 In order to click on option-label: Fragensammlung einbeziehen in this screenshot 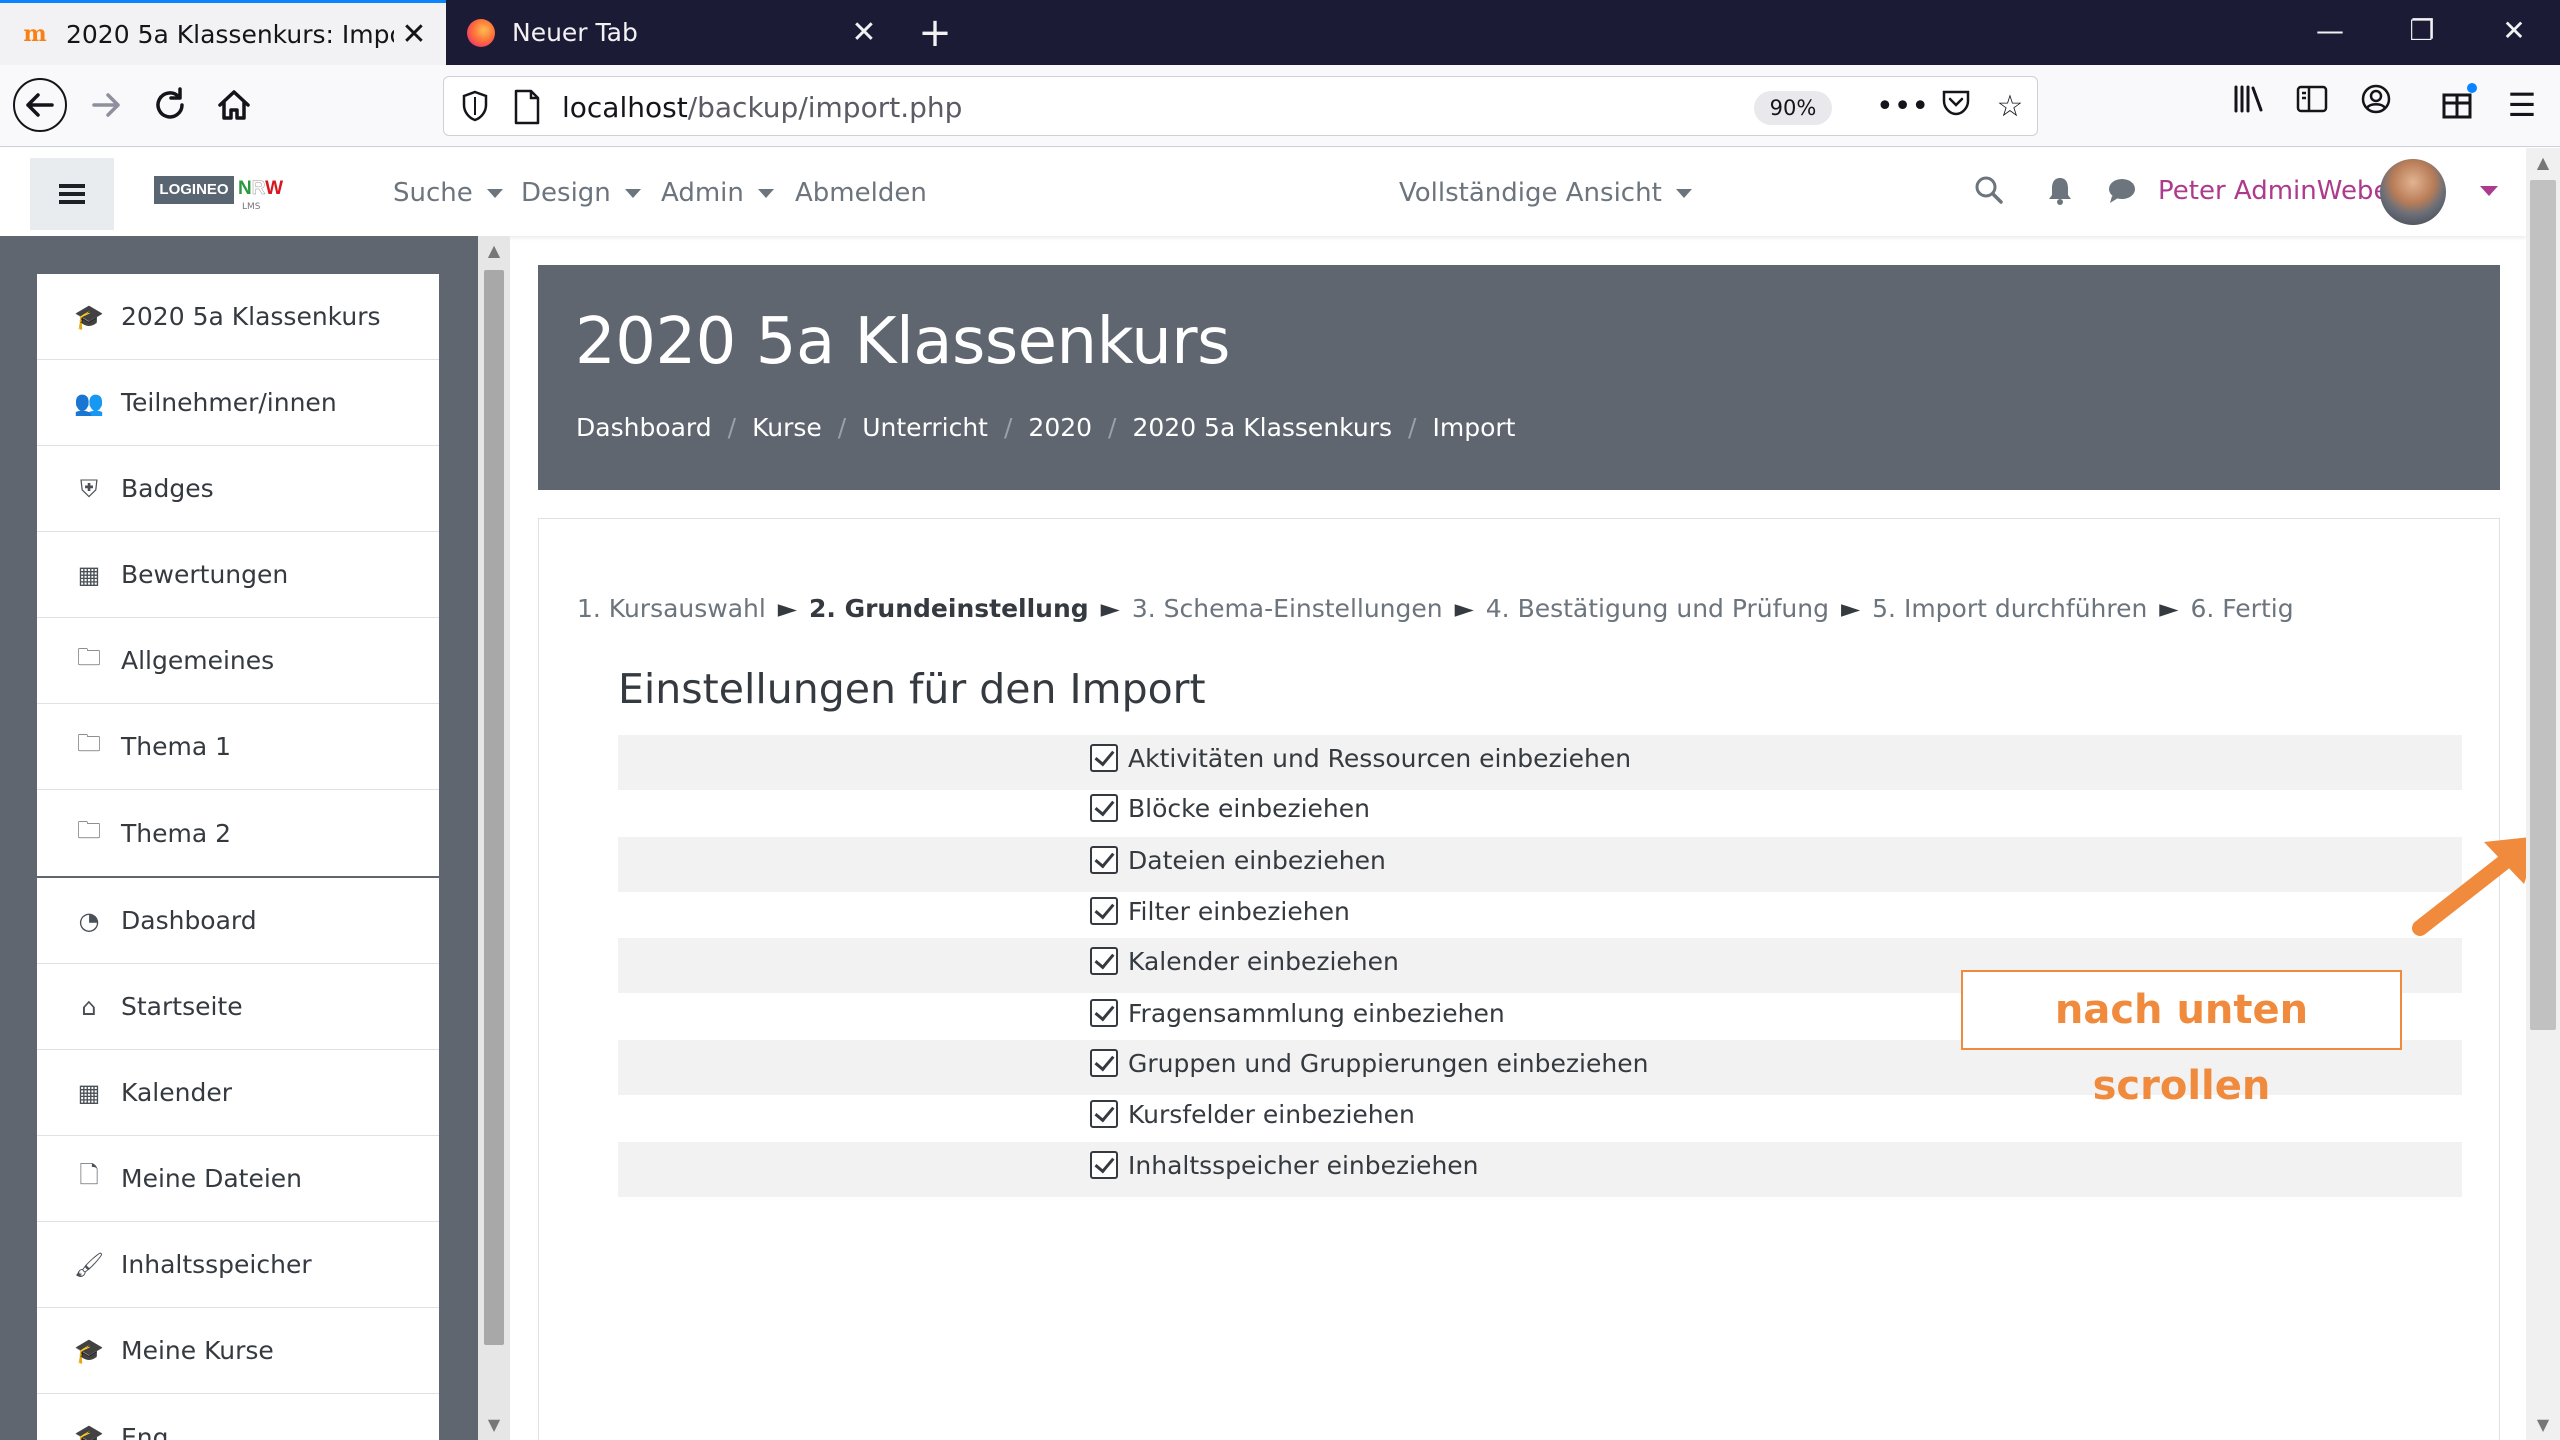, I will do `click(1316, 1013)`.